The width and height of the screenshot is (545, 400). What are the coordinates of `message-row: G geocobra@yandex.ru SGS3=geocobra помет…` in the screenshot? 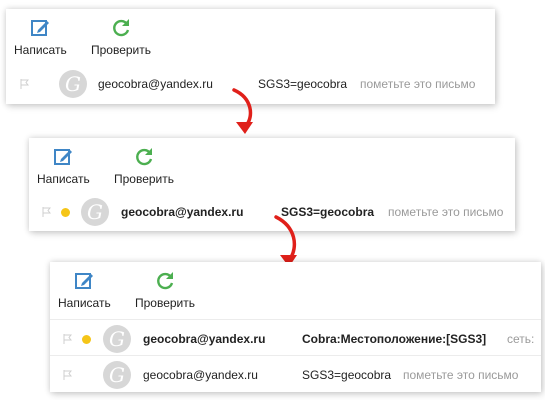 It's located at (295, 373).